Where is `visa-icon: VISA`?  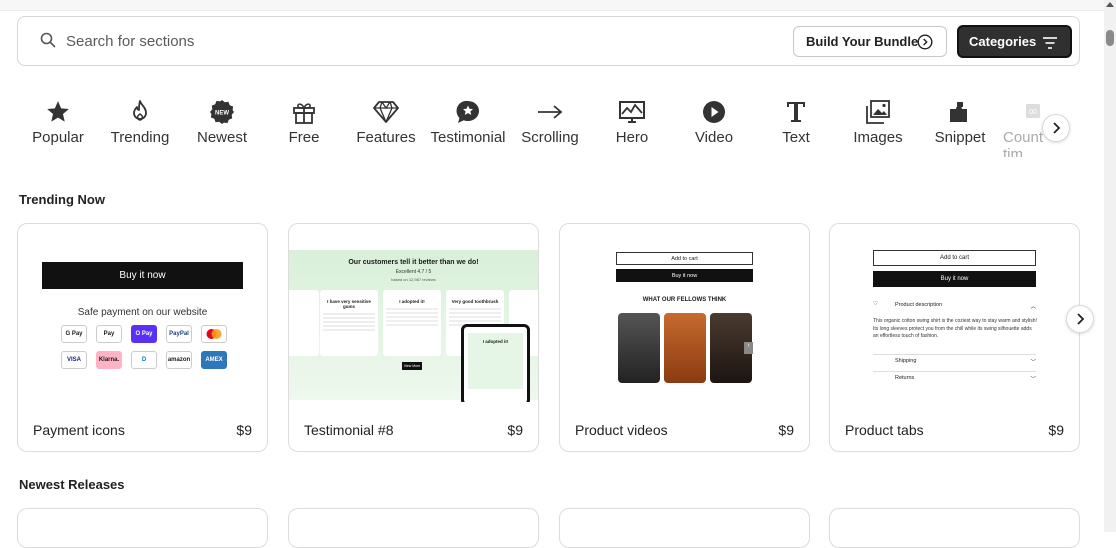 visa-icon: VISA is located at coordinates (74, 360).